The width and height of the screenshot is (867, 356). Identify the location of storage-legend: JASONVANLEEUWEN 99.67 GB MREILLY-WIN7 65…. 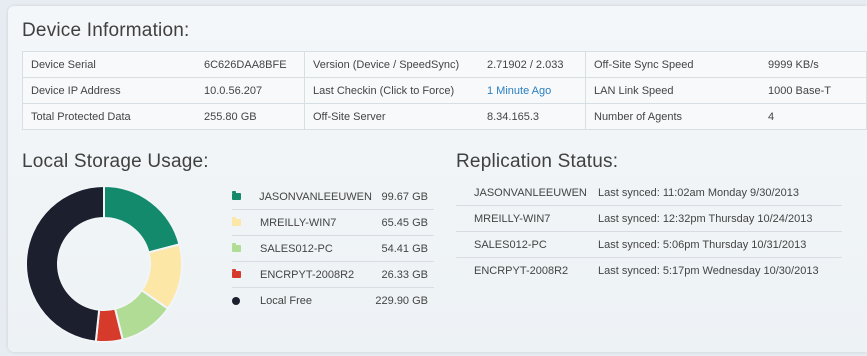
(333, 248).